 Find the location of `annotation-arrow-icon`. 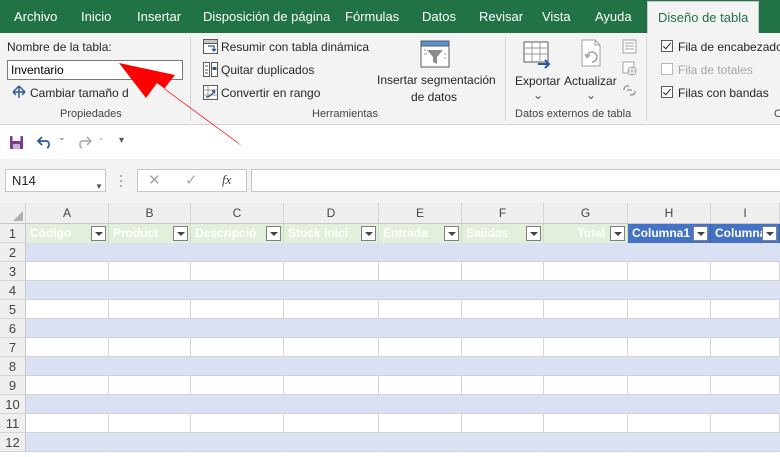

annotation-arrow-icon is located at coordinates (181, 105).